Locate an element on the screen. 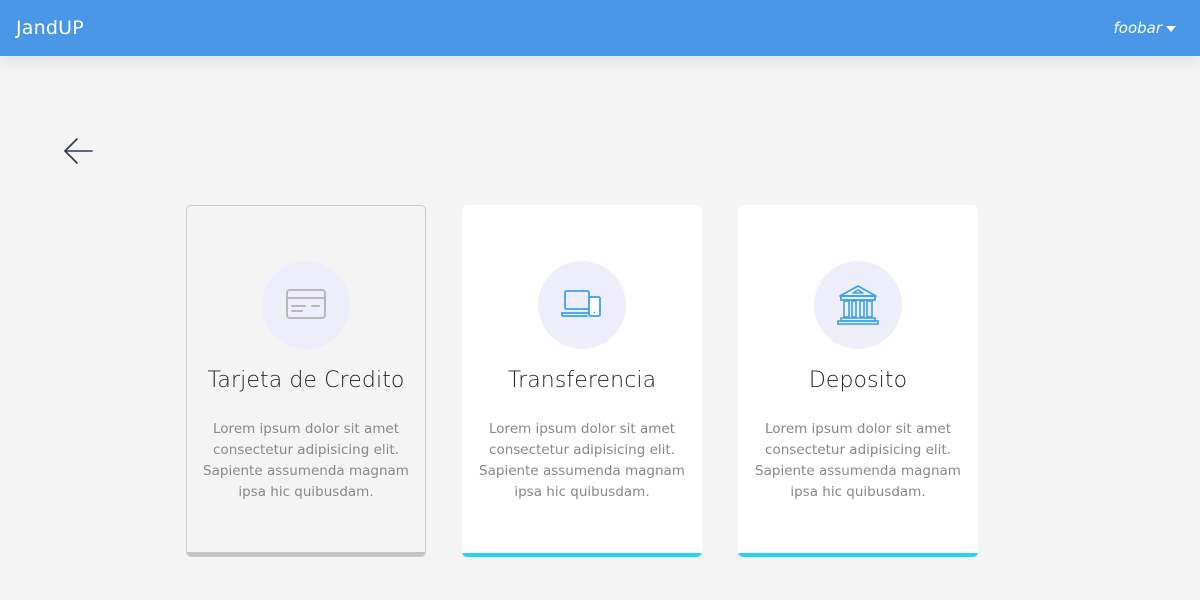 The width and height of the screenshot is (1200, 600). user-menu-dropdown: foobar is located at coordinates (1144, 28).